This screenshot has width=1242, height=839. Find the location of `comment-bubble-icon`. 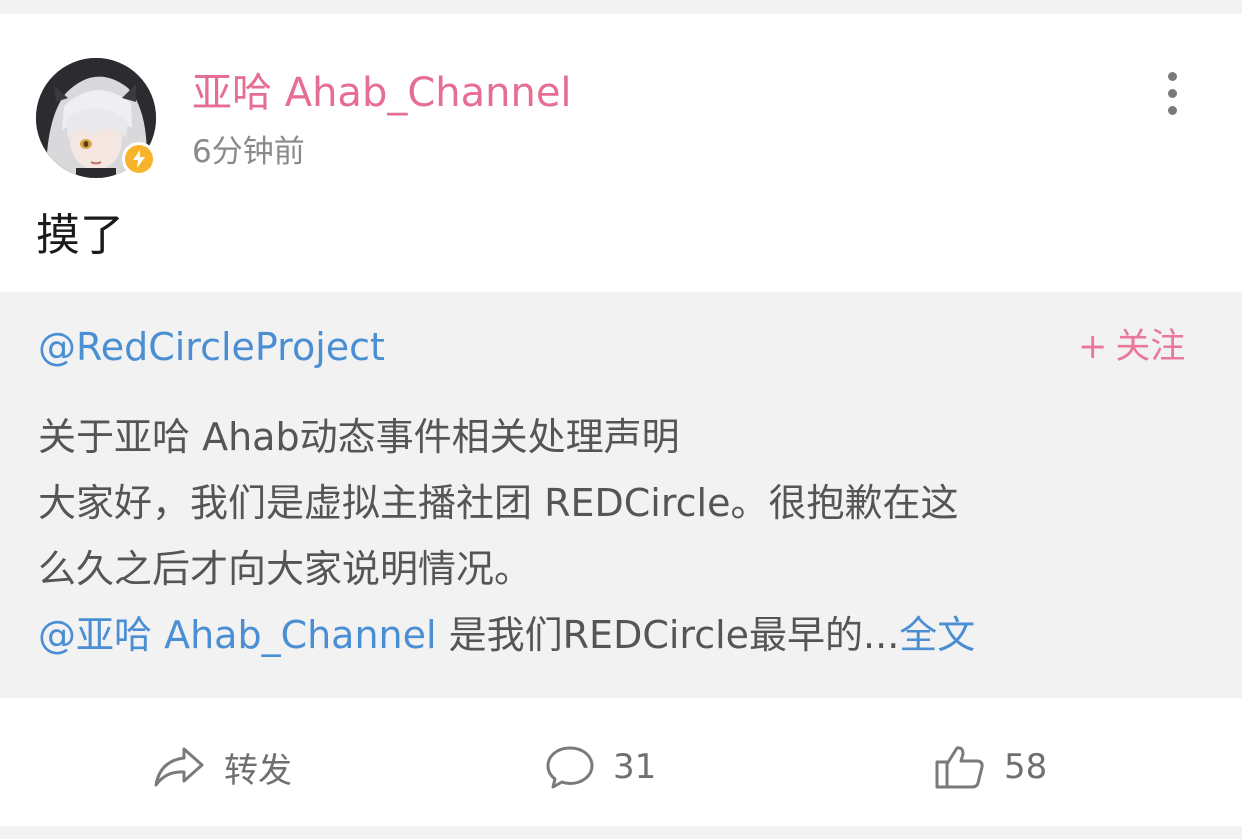

comment-bubble-icon is located at coordinates (570, 767).